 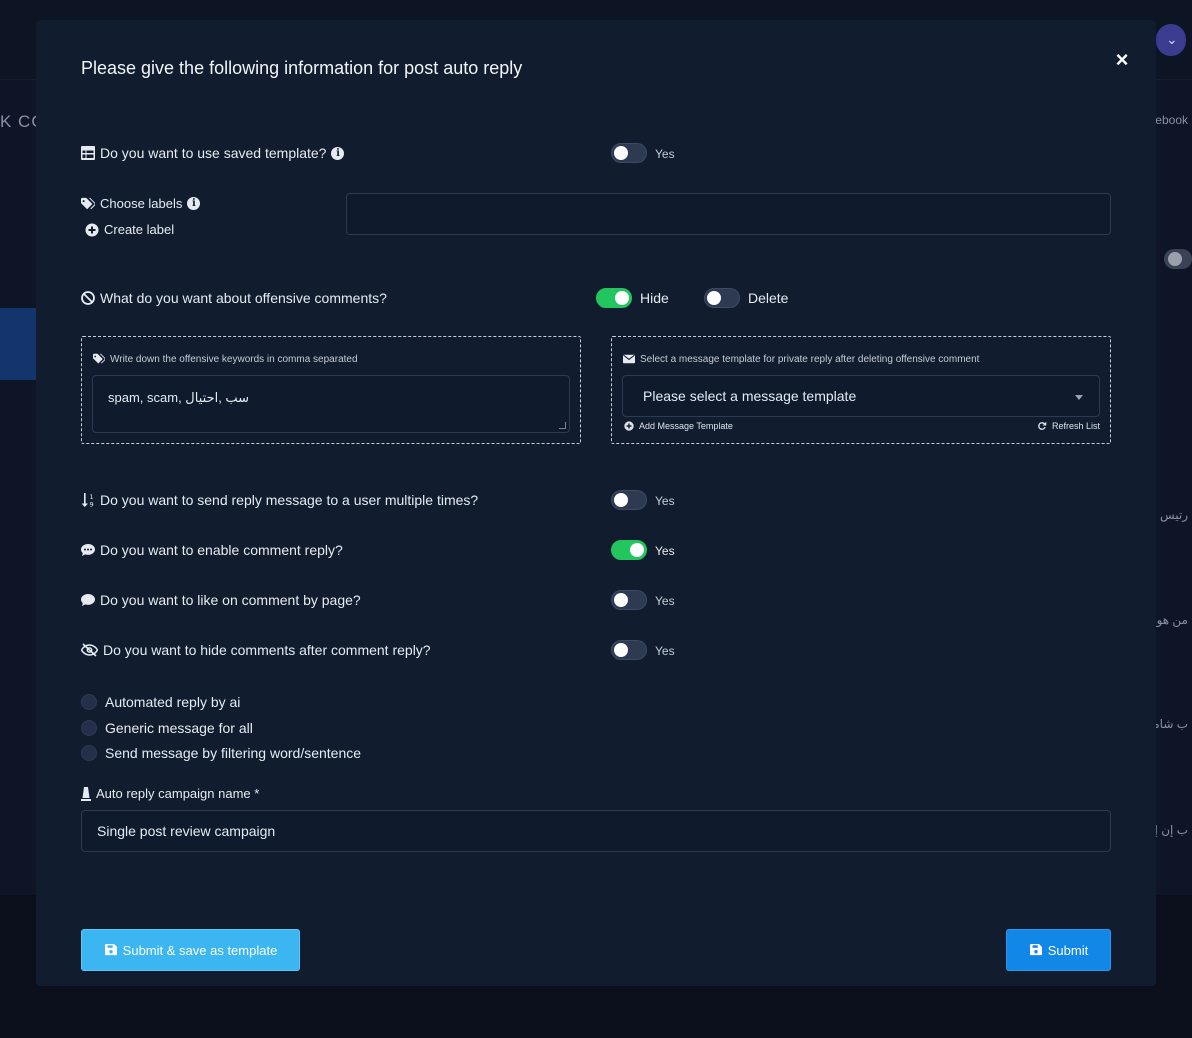 I want to click on background-toggle, so click(x=1178, y=259).